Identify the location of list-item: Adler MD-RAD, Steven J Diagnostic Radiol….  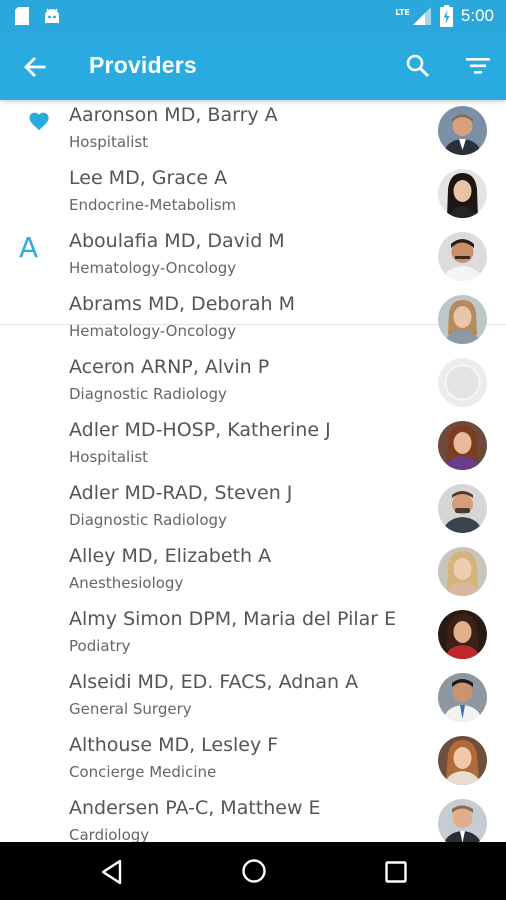
(253, 509).